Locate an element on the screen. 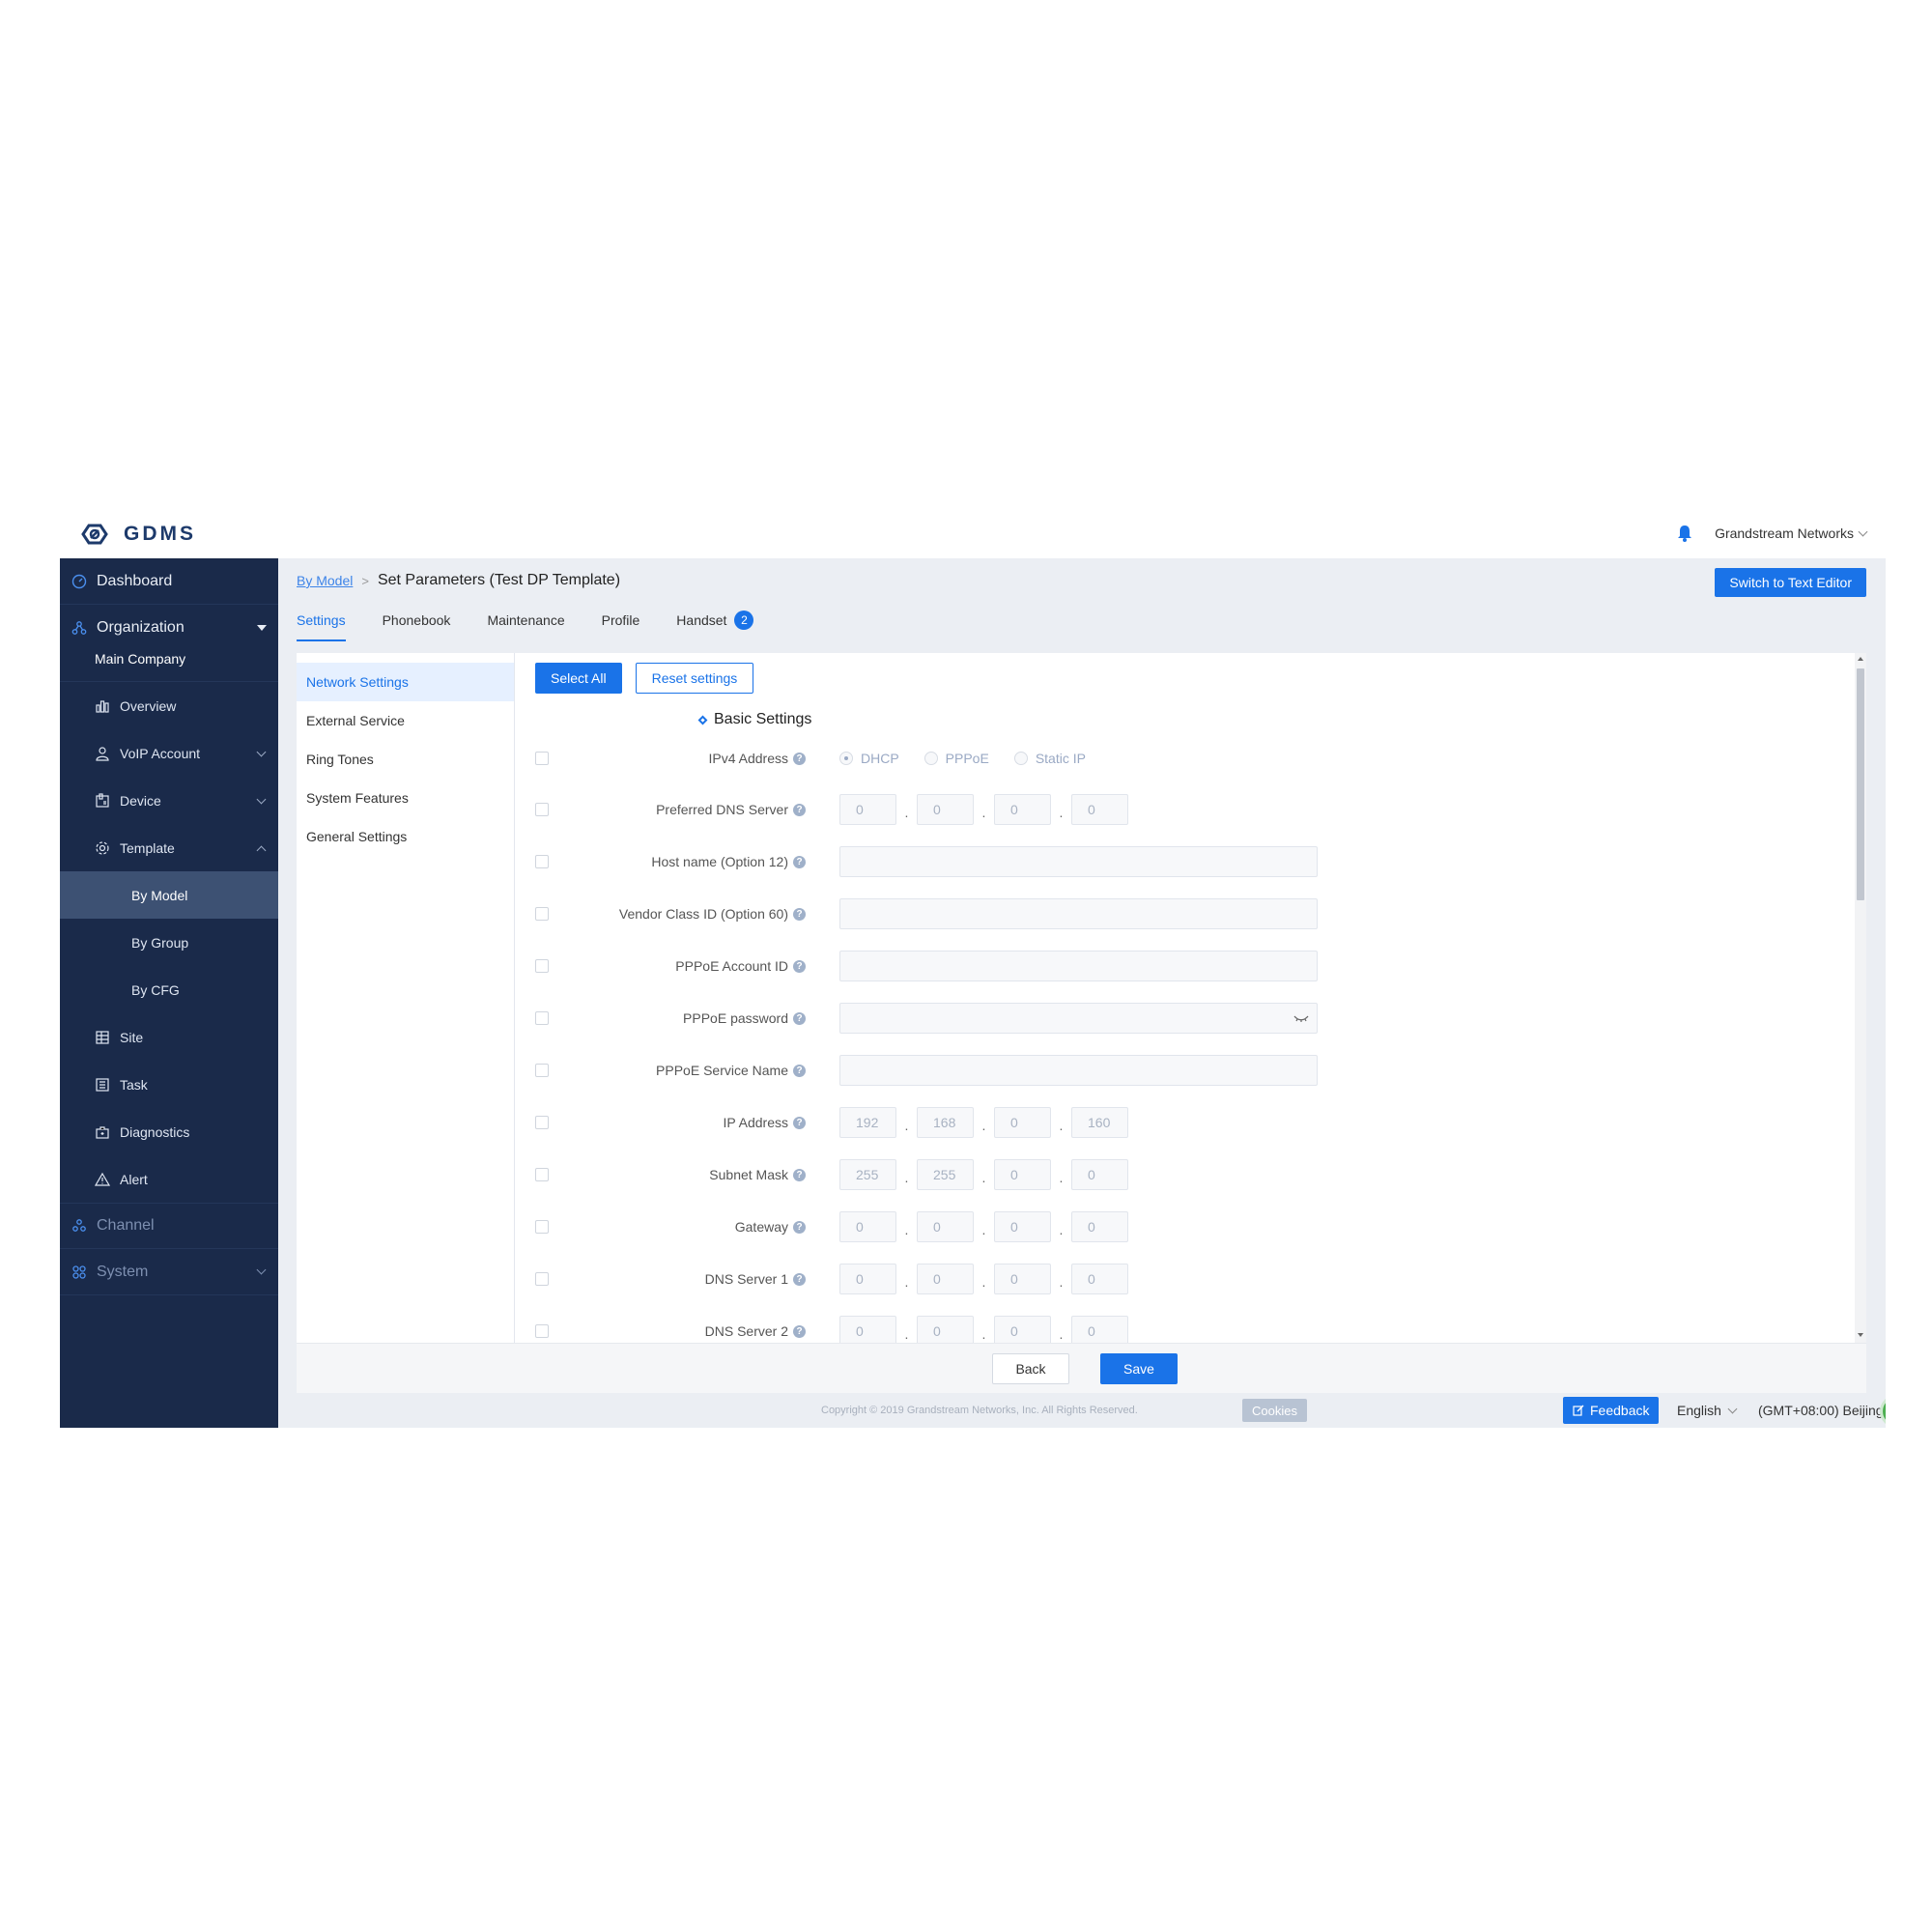  feedback-button: Feedback is located at coordinates (1611, 1410).